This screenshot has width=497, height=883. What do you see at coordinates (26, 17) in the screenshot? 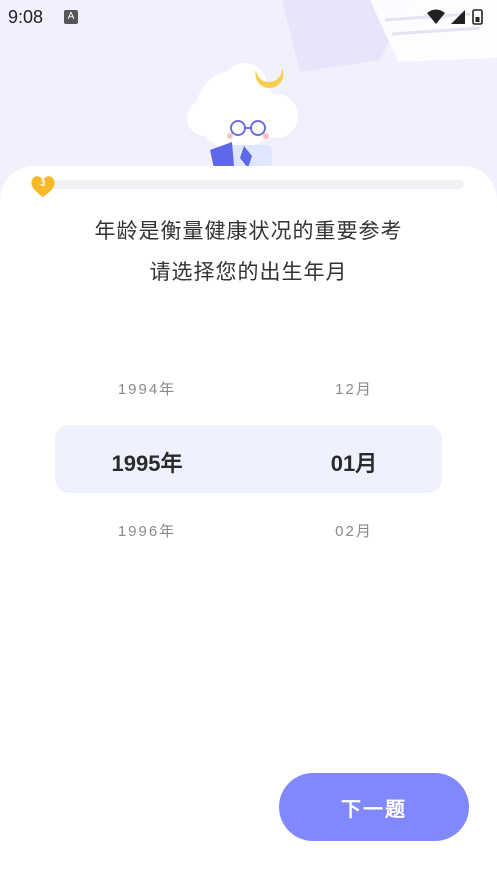
I see `status-time: 9:08` at bounding box center [26, 17].